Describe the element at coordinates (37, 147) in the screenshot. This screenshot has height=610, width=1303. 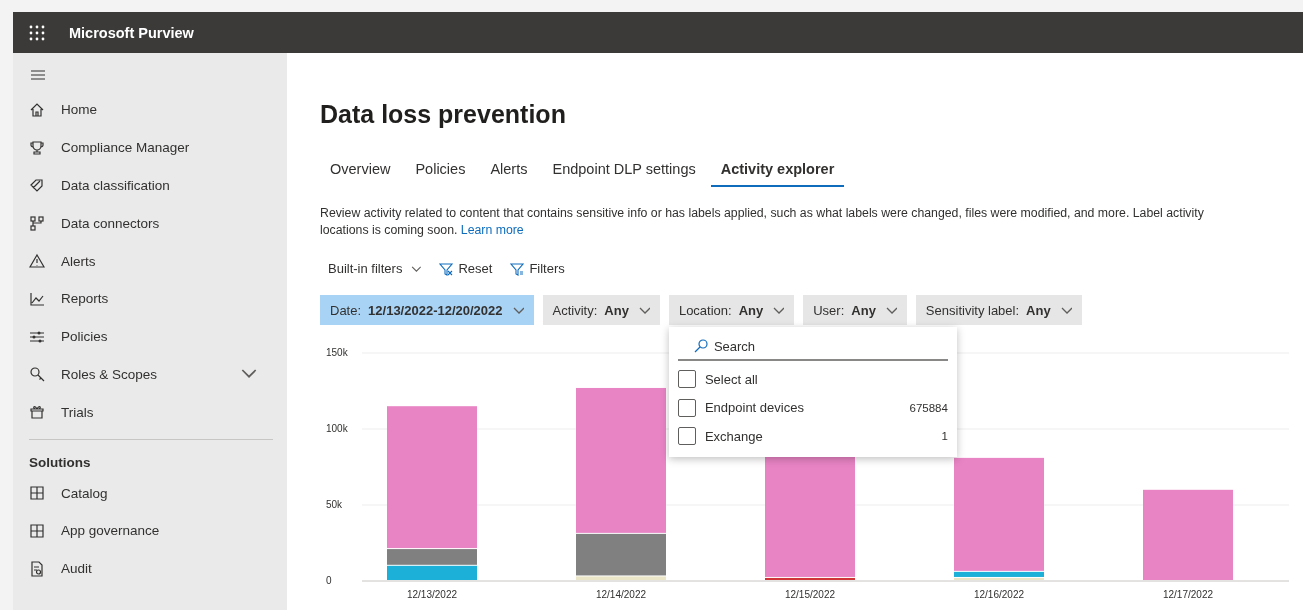
I see `trophy-icon` at that location.